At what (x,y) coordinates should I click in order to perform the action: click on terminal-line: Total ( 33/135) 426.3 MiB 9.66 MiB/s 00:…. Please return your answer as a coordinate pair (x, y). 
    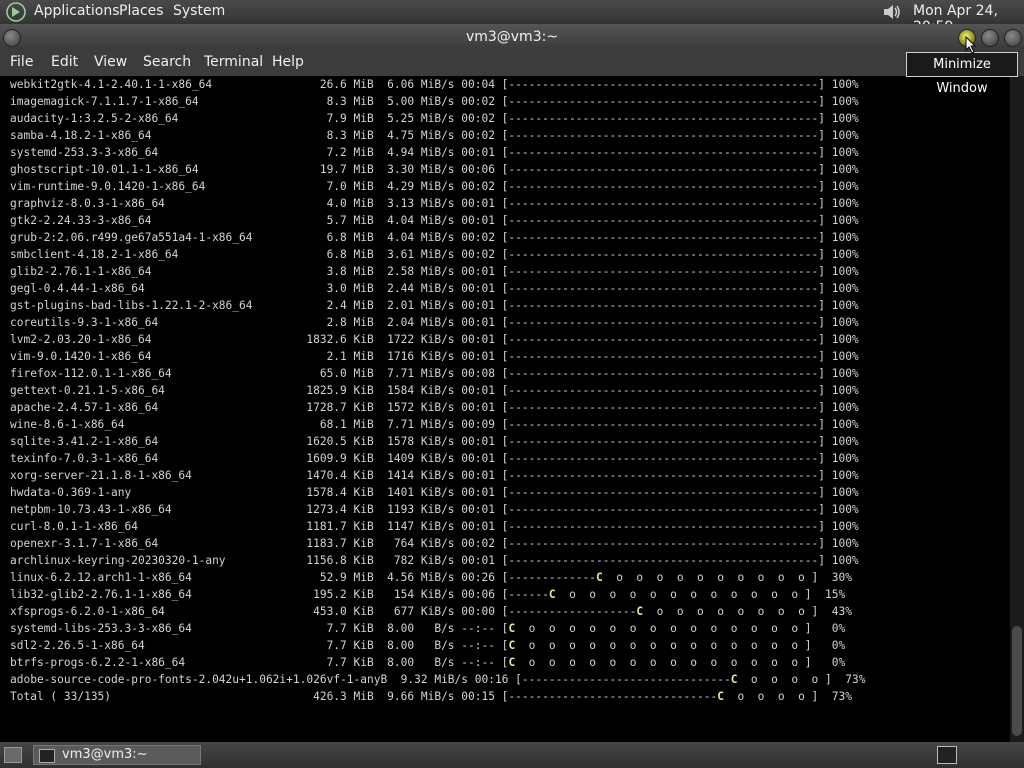
    Looking at the image, I should click on (431, 696).